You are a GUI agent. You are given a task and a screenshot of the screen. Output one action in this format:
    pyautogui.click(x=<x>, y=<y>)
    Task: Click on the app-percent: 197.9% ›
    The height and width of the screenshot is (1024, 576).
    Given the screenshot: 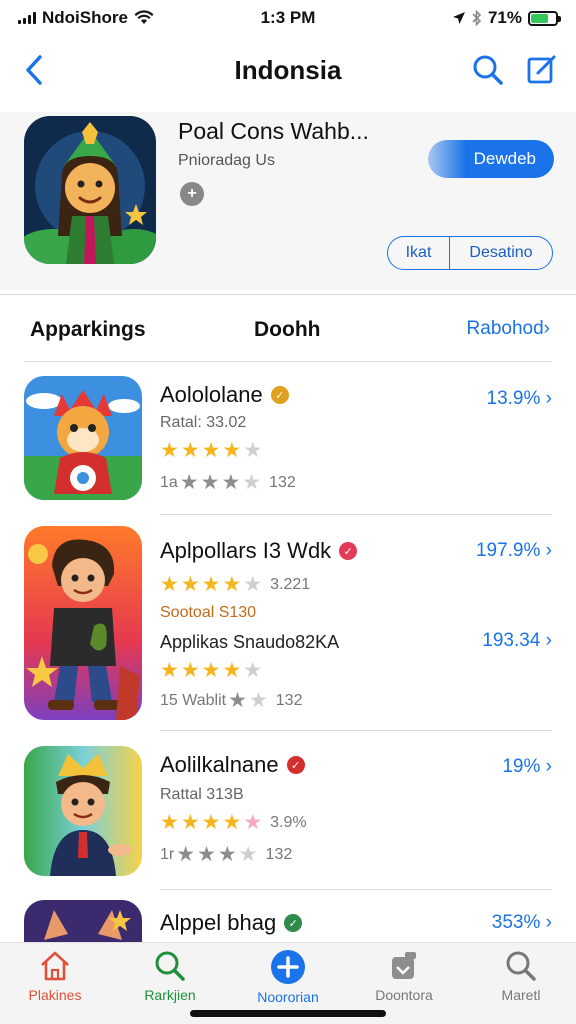 What is the action you would take?
    pyautogui.click(x=514, y=551)
    